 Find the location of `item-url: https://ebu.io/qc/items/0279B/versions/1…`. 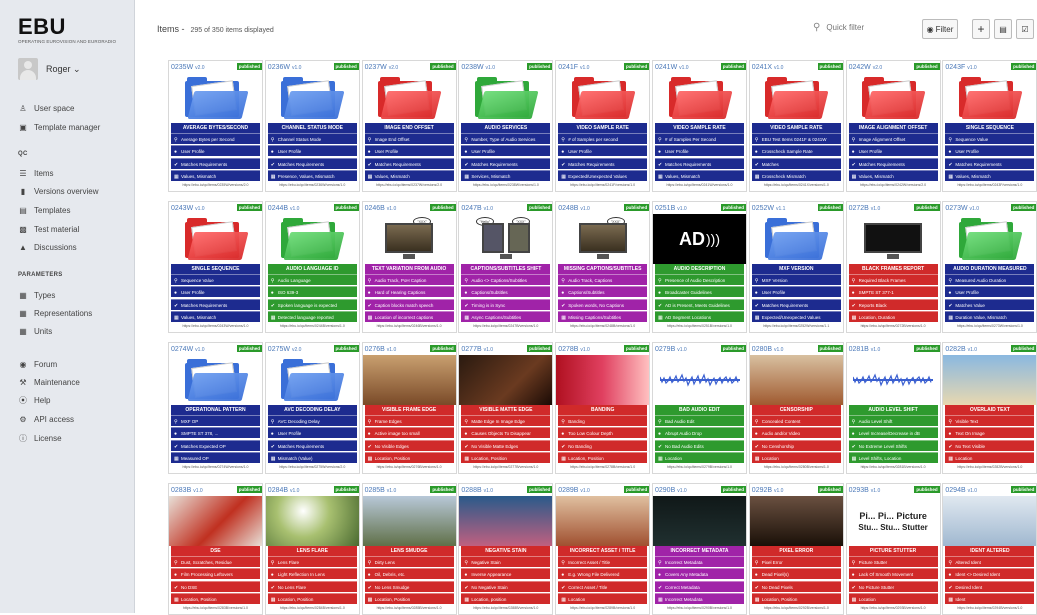

item-url: https://ebu.io/qc/items/0279B/versions/1… is located at coordinates (699, 467).